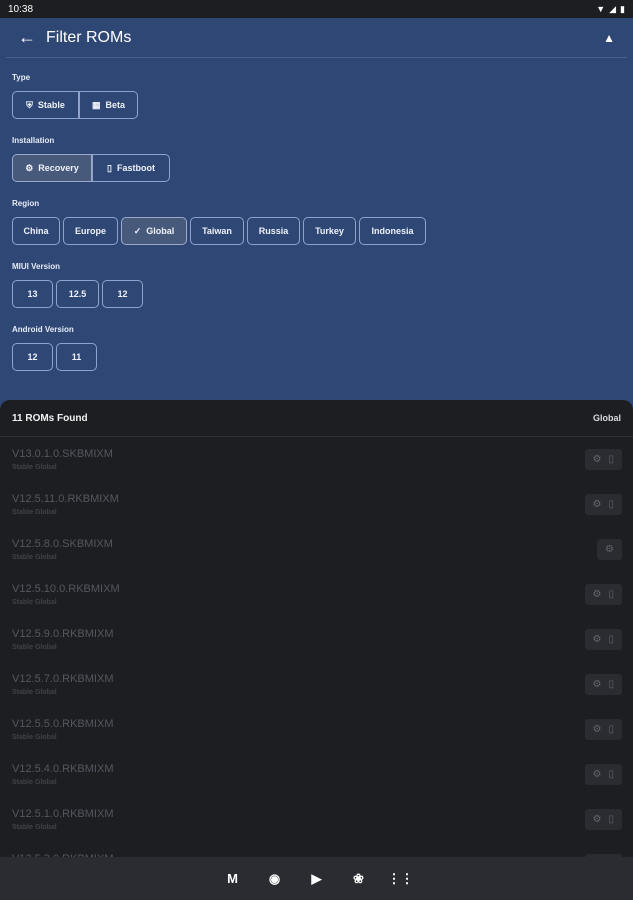 The height and width of the screenshot is (900, 633). I want to click on page-title: Filter ROMs, so click(89, 37).